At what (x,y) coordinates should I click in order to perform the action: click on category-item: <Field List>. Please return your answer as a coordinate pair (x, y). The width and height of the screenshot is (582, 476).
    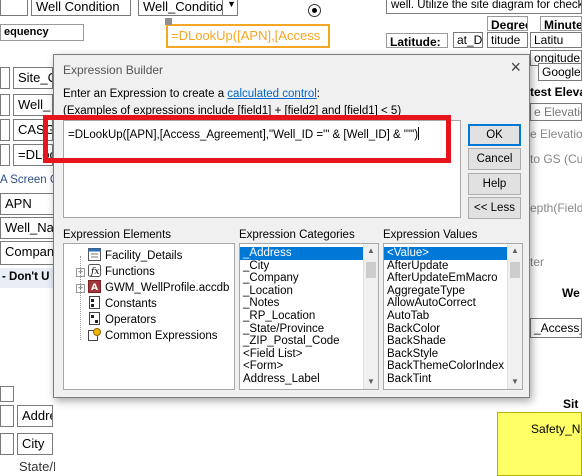
    Looking at the image, I should click on (301, 354).